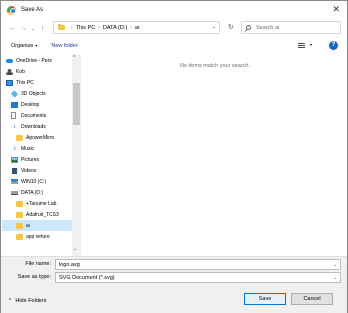 The image size is (348, 313). I want to click on breadcrumb-ai: ai, so click(137, 28).